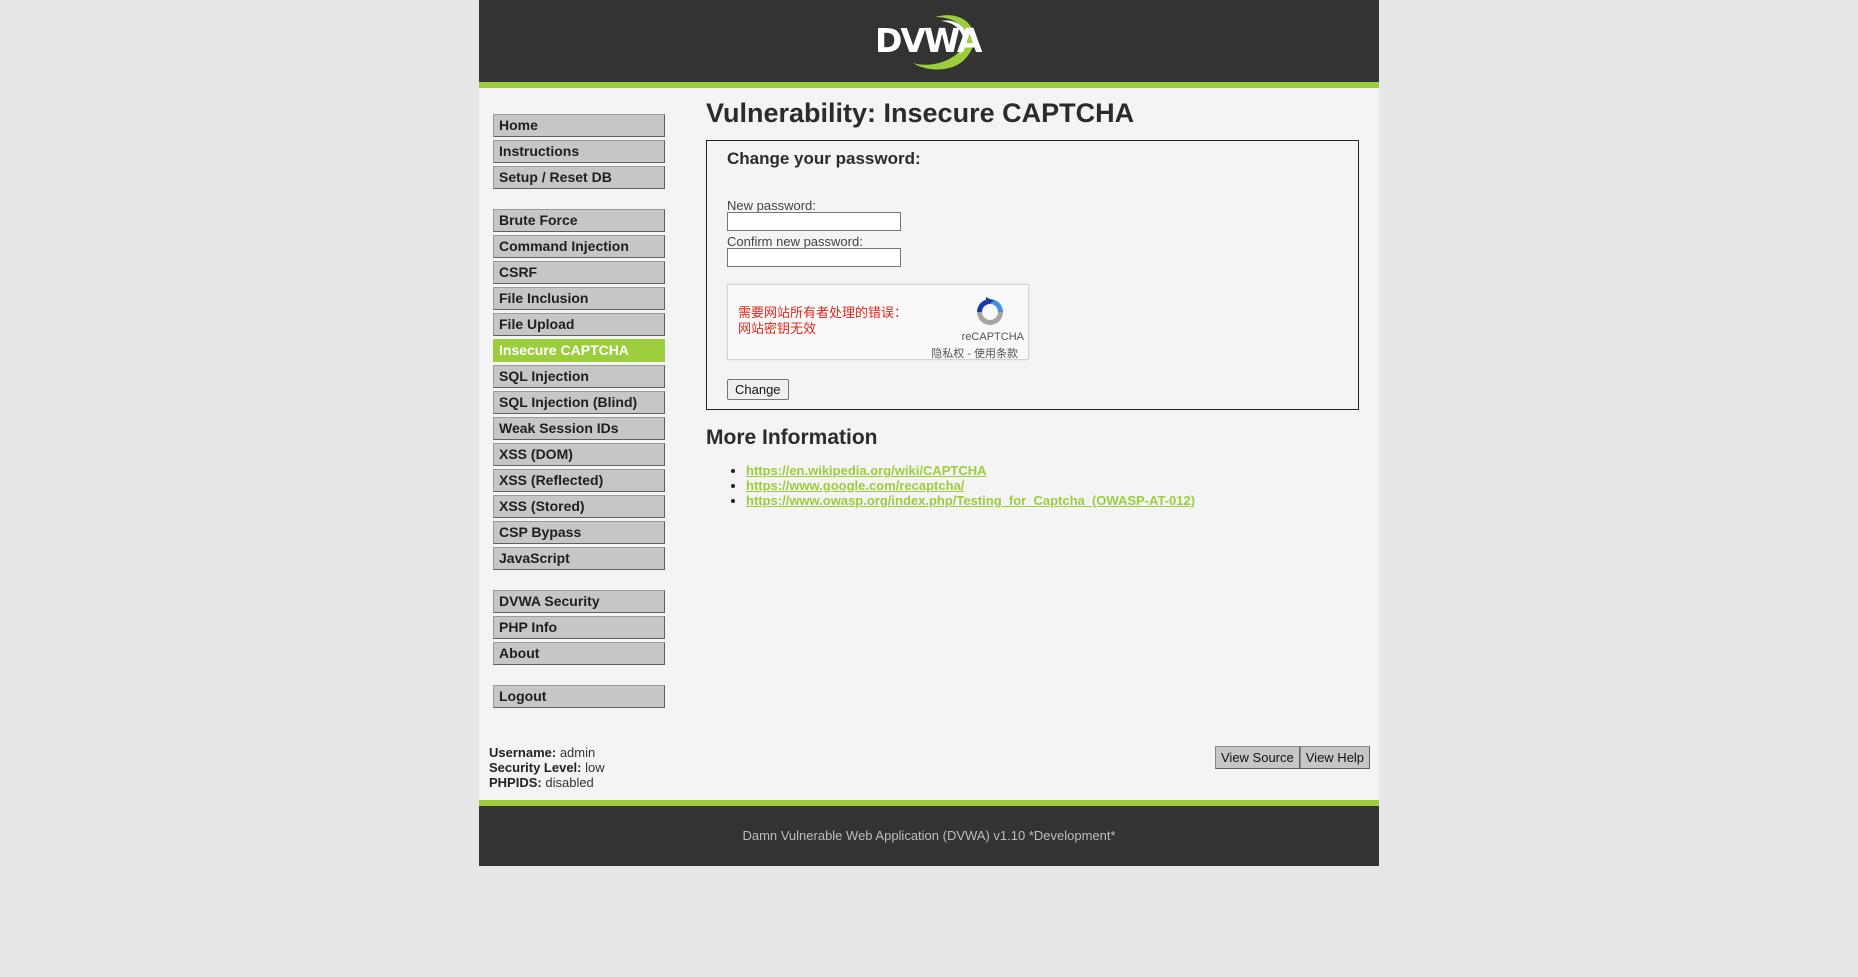 This screenshot has width=1858, height=977. I want to click on username-value: admin, so click(577, 752).